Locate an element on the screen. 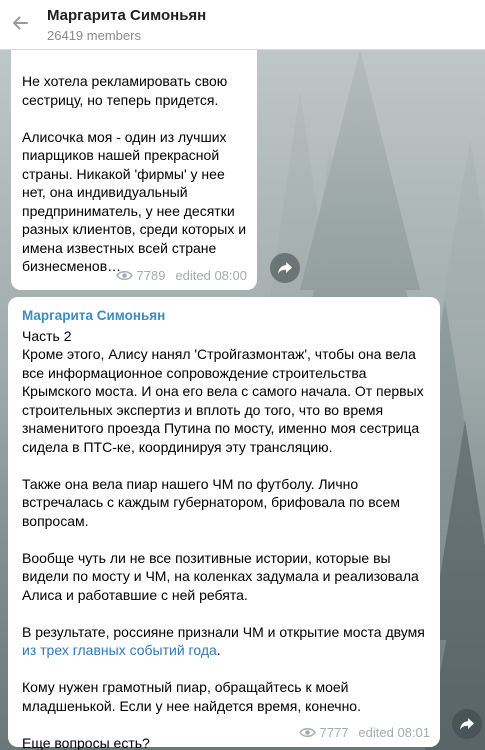 The image size is (485, 750). message-link: трех главных событий года is located at coordinates (128, 650).